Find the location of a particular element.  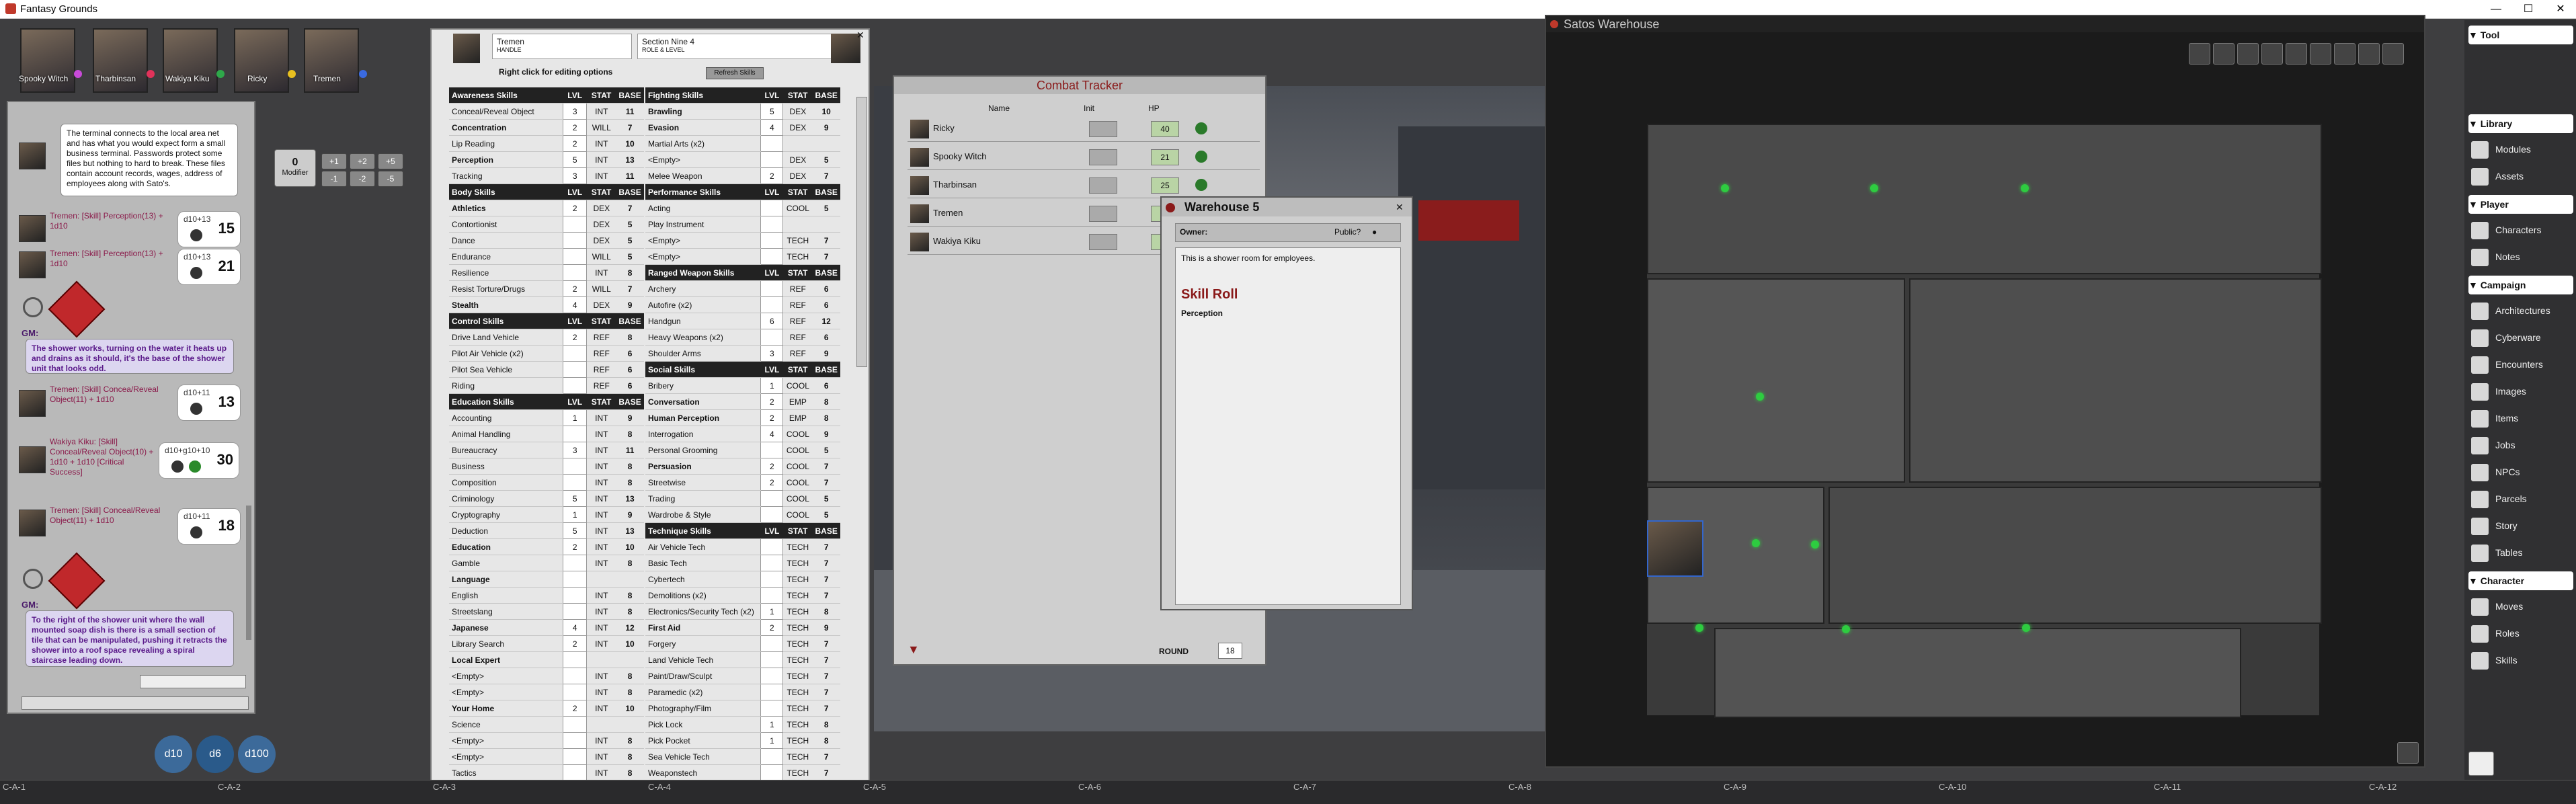

sidebar-item-characters: Characters is located at coordinates (2520, 230).